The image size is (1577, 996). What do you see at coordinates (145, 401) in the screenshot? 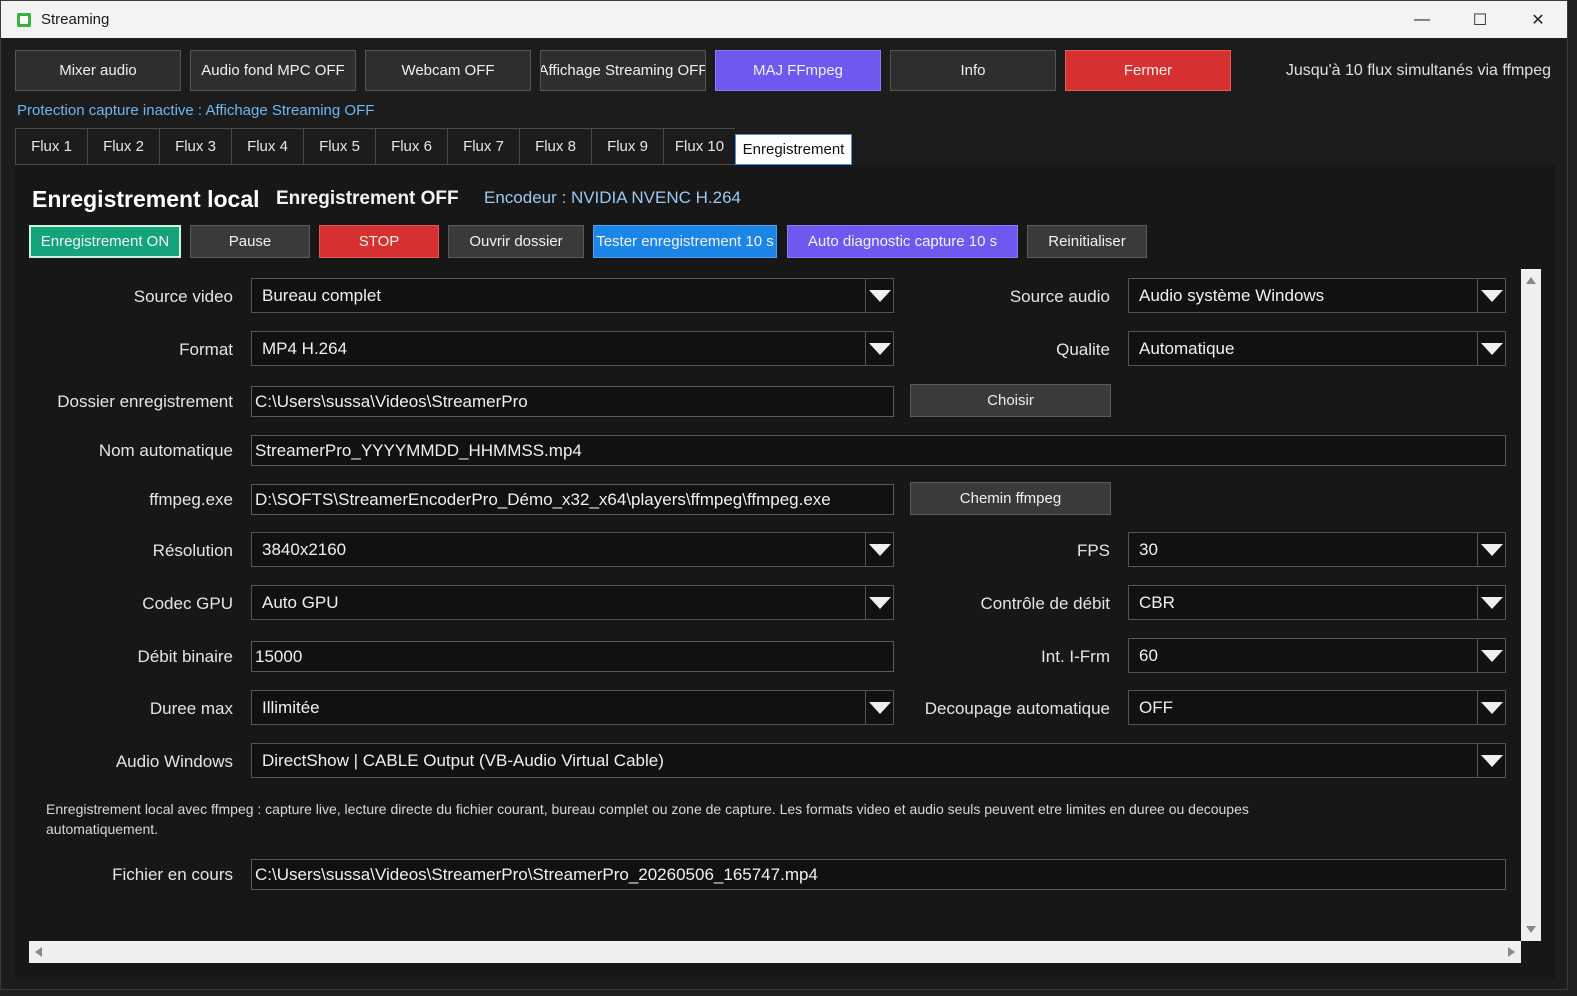
I see `folder-label: Dossier enregistrement` at bounding box center [145, 401].